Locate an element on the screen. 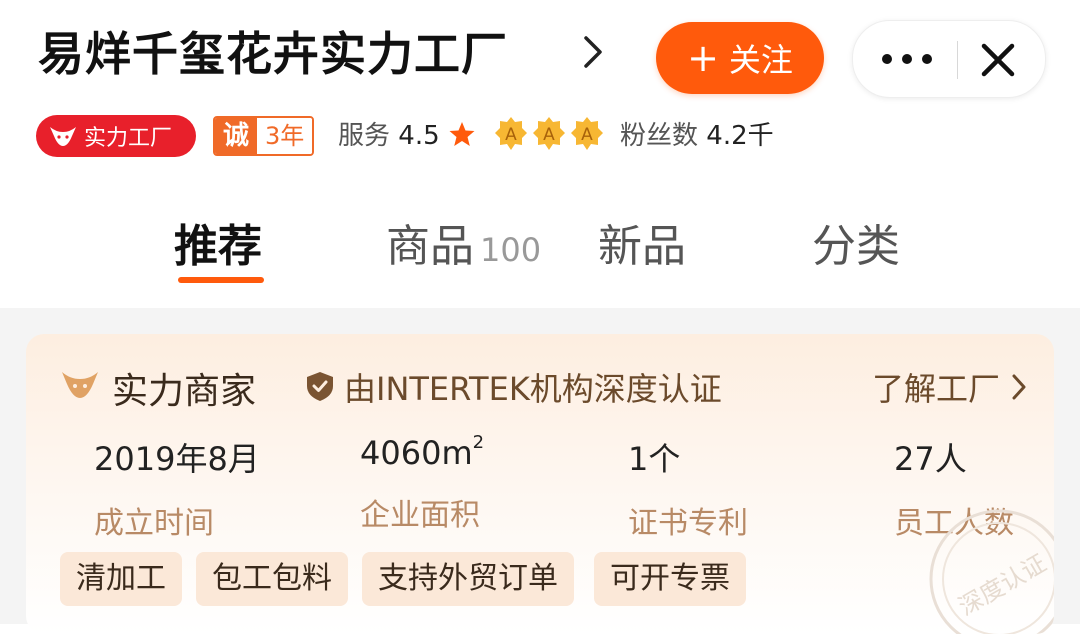  tab-label: 推荐 is located at coordinates (218, 246).